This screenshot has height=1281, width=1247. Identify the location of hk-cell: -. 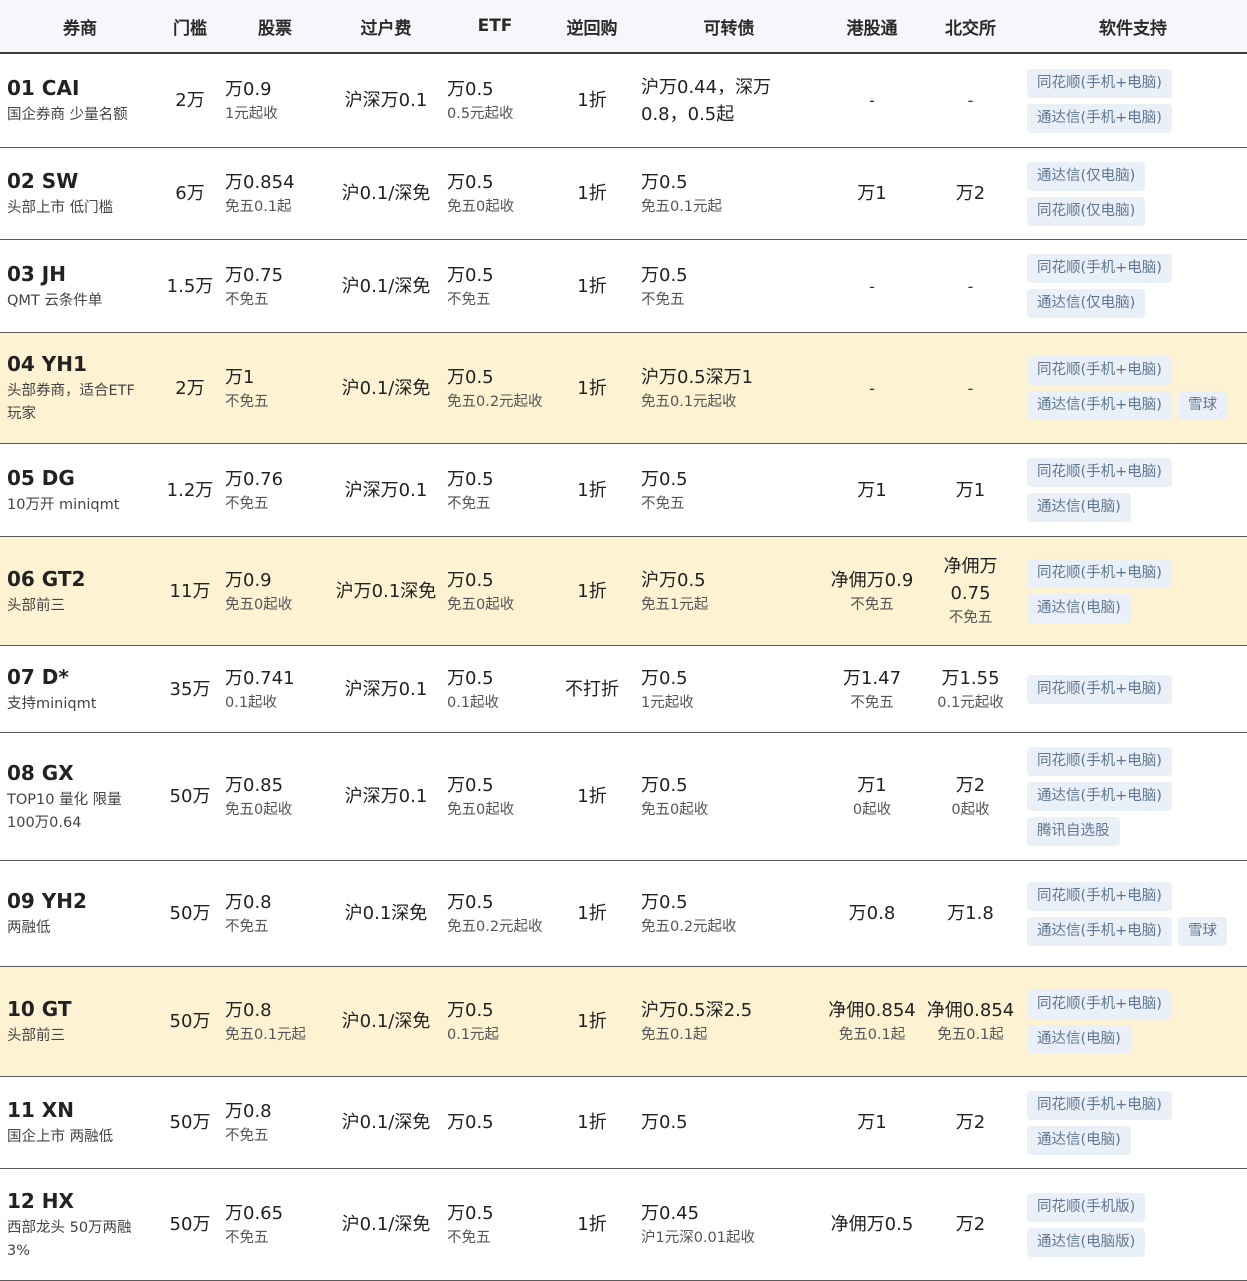
(872, 100).